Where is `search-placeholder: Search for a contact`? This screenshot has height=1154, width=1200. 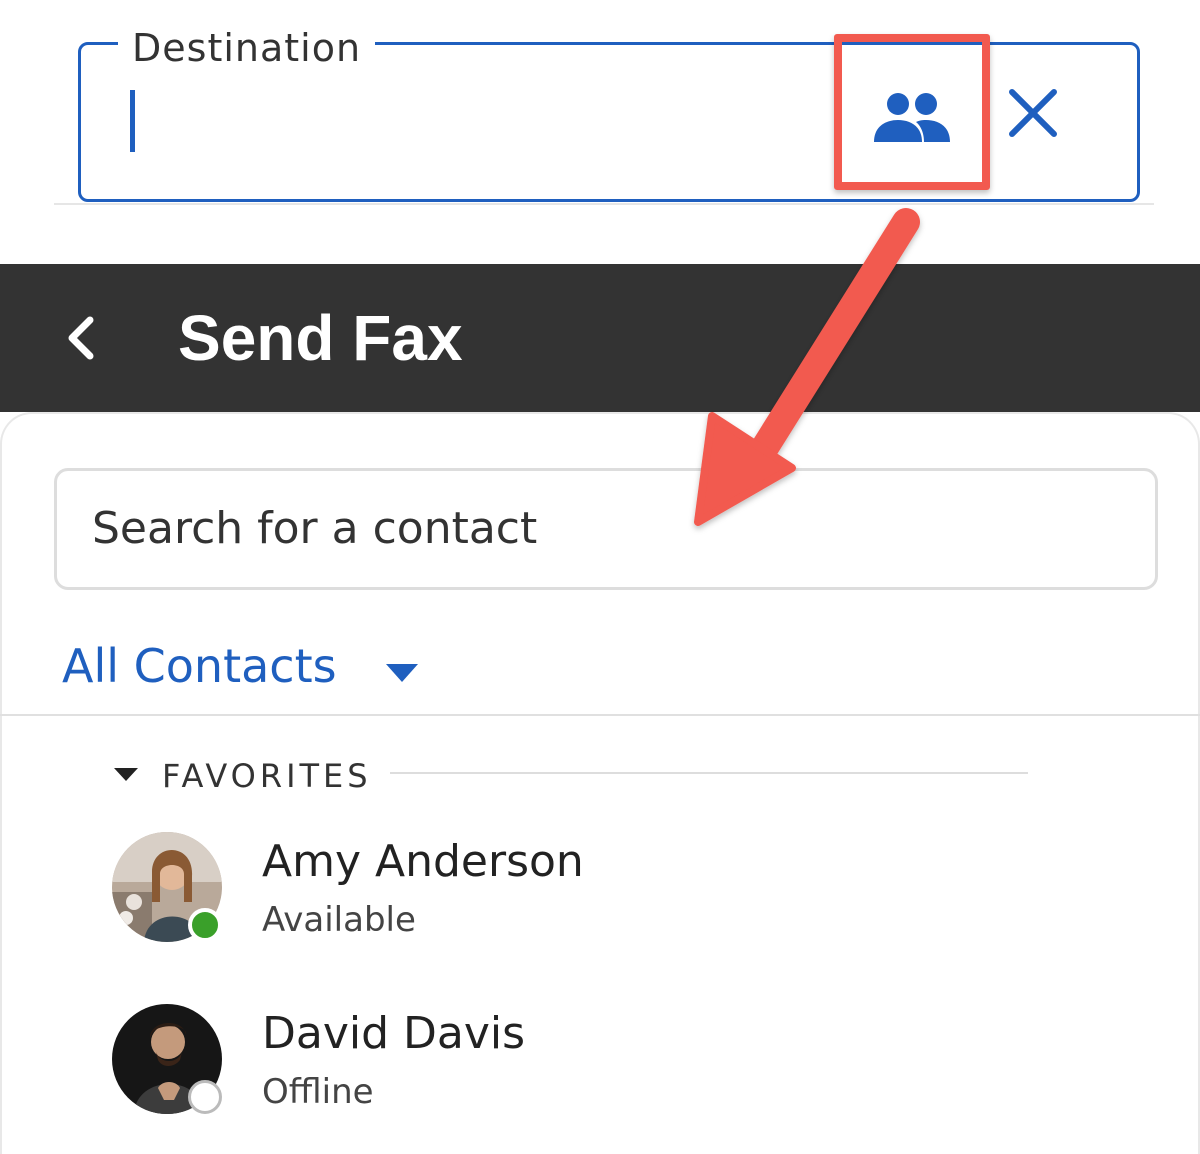 search-placeholder: Search for a contact is located at coordinates (315, 528).